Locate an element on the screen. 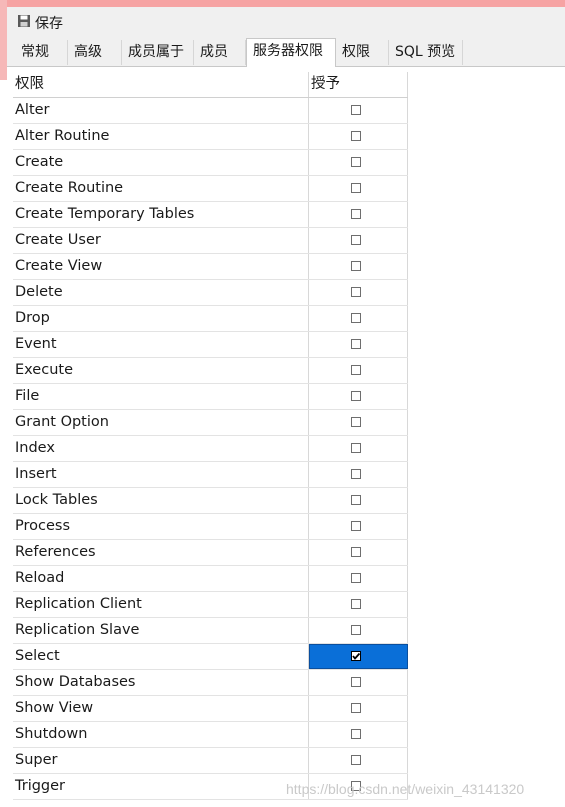 The image size is (565, 807). table-row: Alter Routine is located at coordinates (210, 137).